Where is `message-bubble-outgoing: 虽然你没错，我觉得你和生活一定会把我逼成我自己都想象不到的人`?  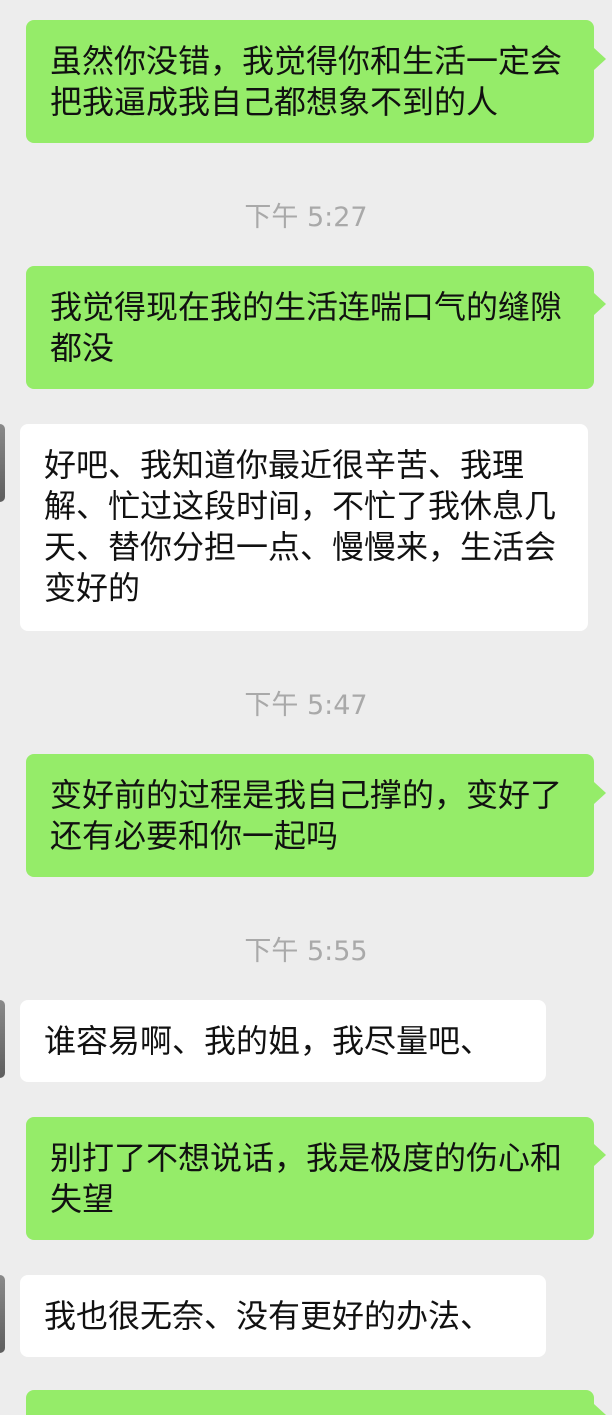 message-bubble-outgoing: 虽然你没错，我觉得你和生活一定会把我逼成我自己都想象不到的人 is located at coordinates (310, 81).